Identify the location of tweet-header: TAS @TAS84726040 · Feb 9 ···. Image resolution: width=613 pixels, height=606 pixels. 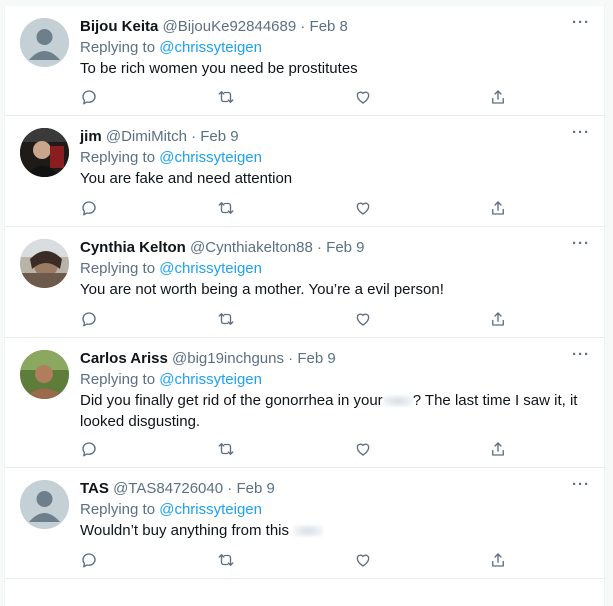
(335, 488).